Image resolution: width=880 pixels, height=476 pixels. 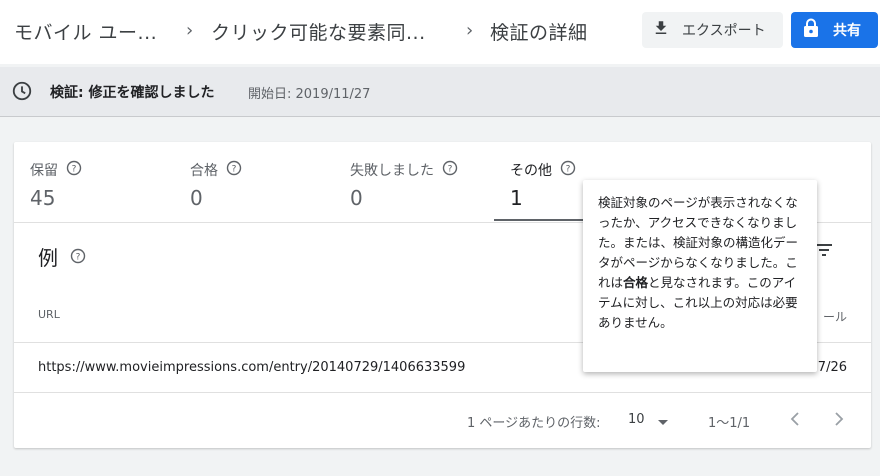 What do you see at coordinates (531, 171) in the screenshot?
I see `stat-label: その他` at bounding box center [531, 171].